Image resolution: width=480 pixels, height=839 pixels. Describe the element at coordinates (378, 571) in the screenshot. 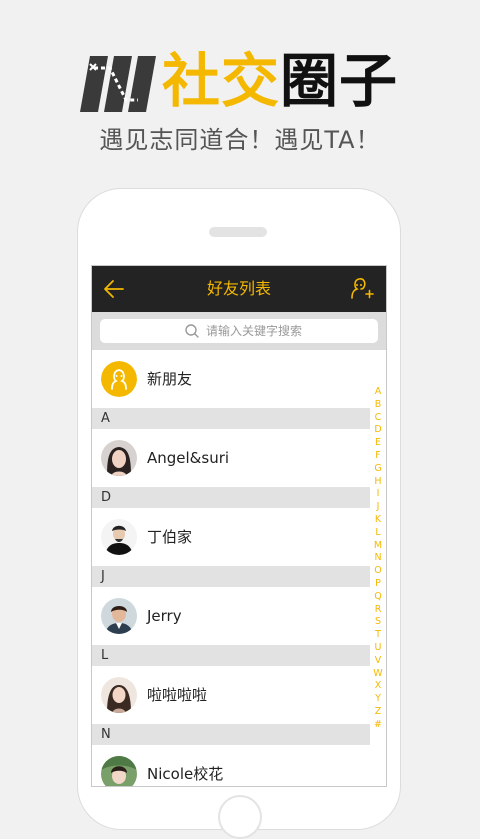

I see `index-letter: O` at that location.